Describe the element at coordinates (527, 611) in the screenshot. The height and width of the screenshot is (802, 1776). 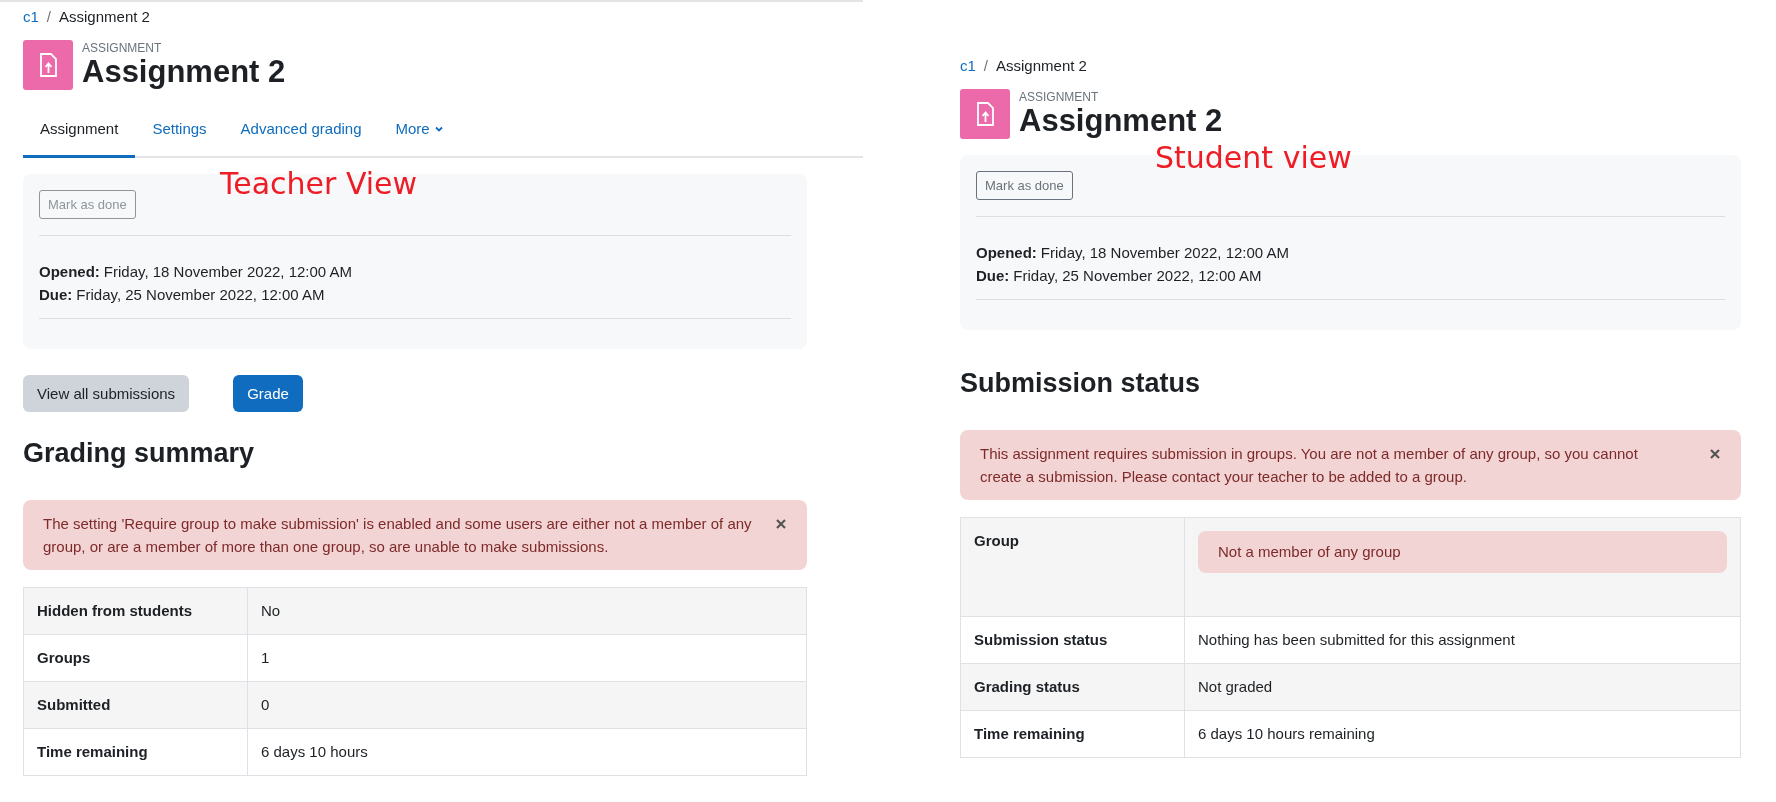
I see `row-value: No` at that location.